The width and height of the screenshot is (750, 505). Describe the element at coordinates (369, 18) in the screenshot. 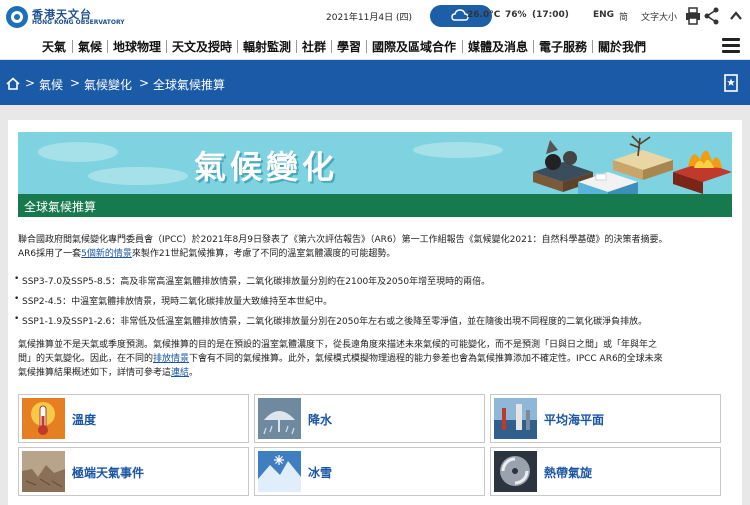

I see `current-date: 2021年11月4日 (四)` at that location.